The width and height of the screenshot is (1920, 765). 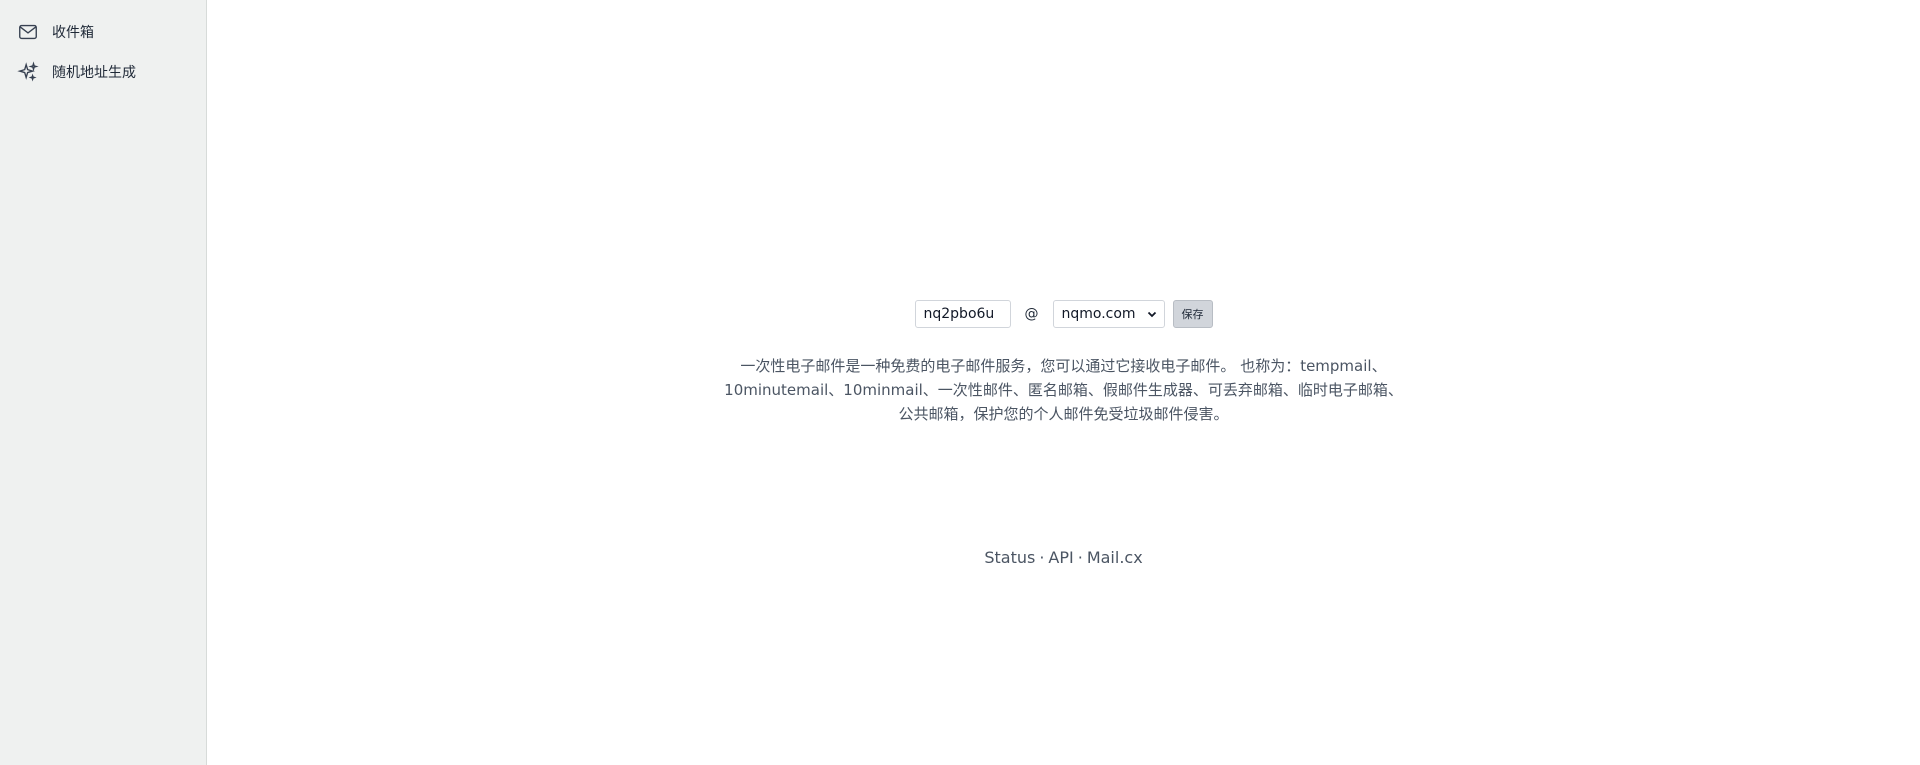 I want to click on save-button: 保存, so click(x=1192, y=314).